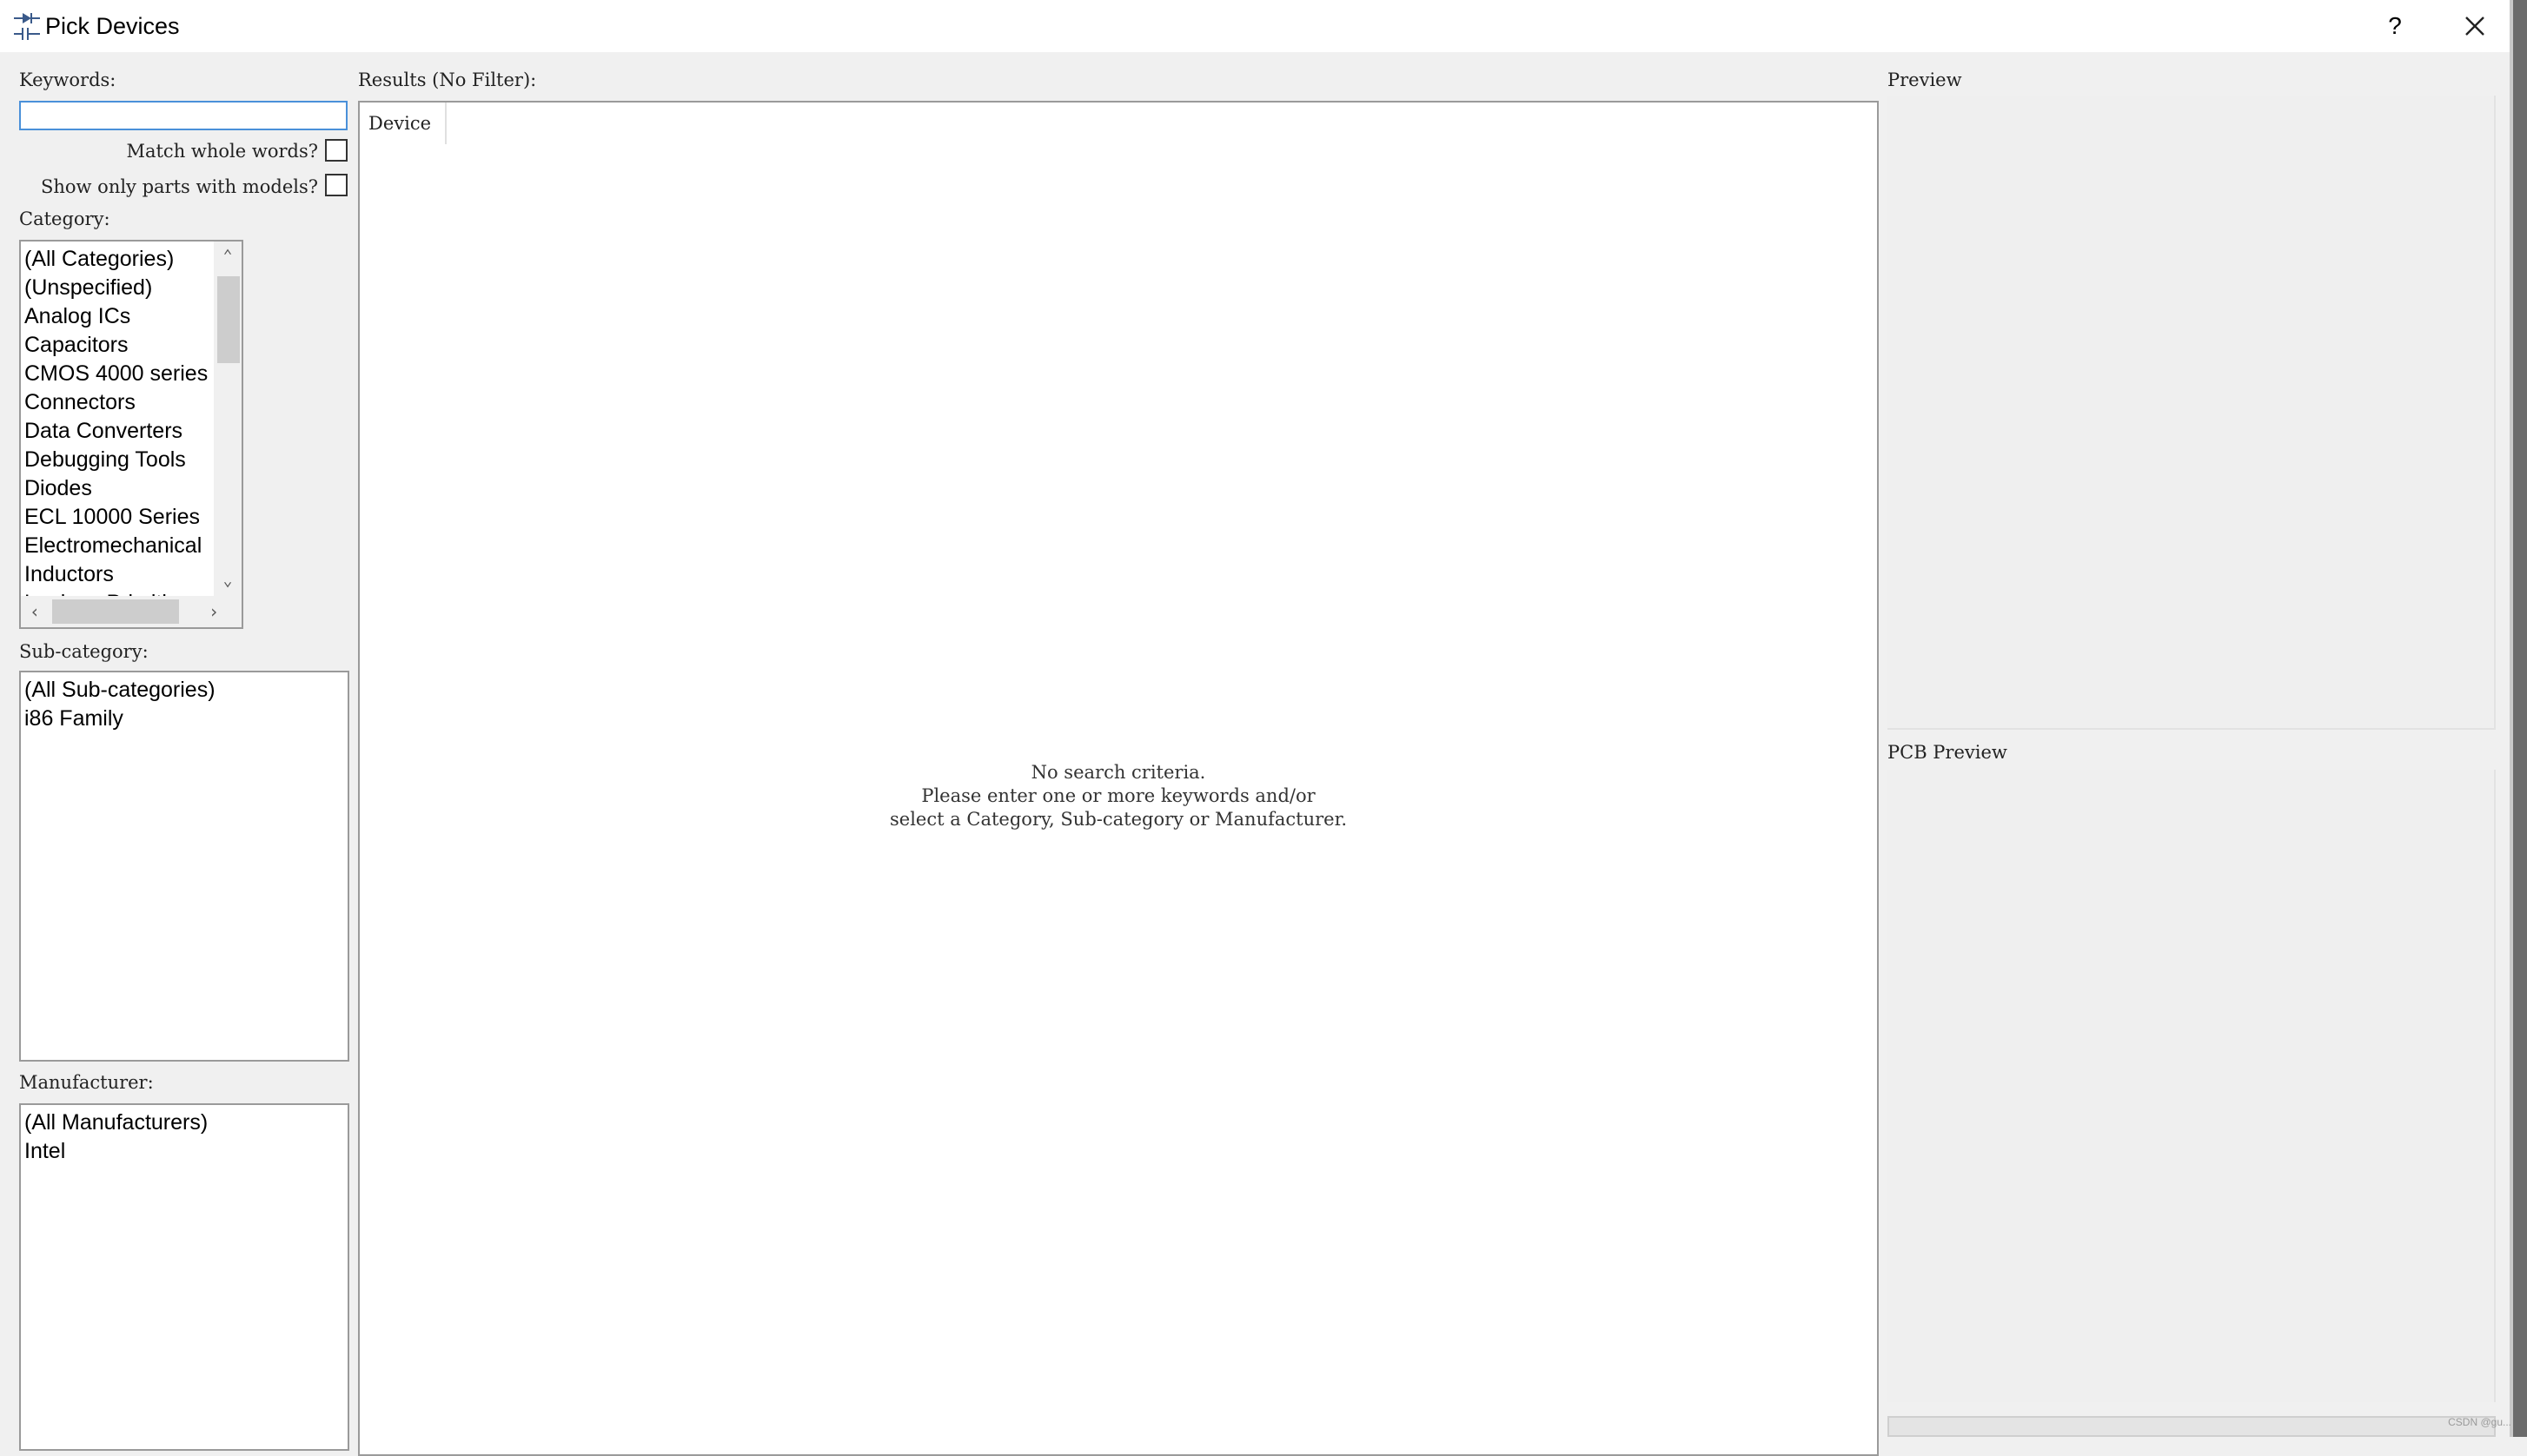  What do you see at coordinates (1947, 752) in the screenshot?
I see `pcb-preview-label: PCB Preview` at bounding box center [1947, 752].